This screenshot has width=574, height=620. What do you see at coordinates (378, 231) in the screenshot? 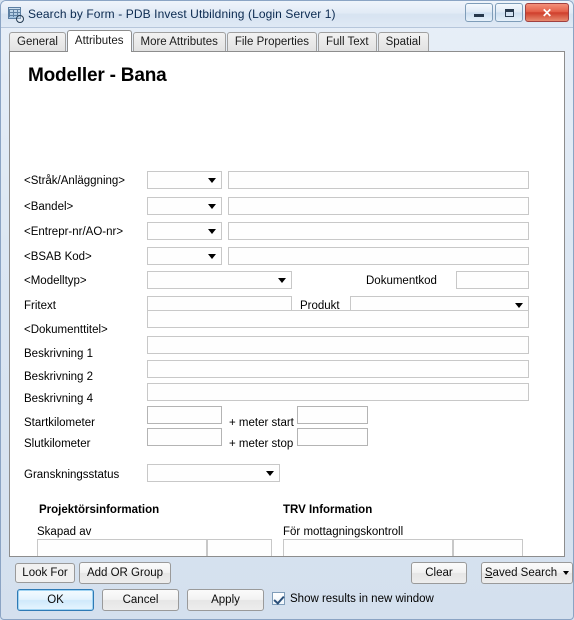
I see `entreprnr-aonr-input` at bounding box center [378, 231].